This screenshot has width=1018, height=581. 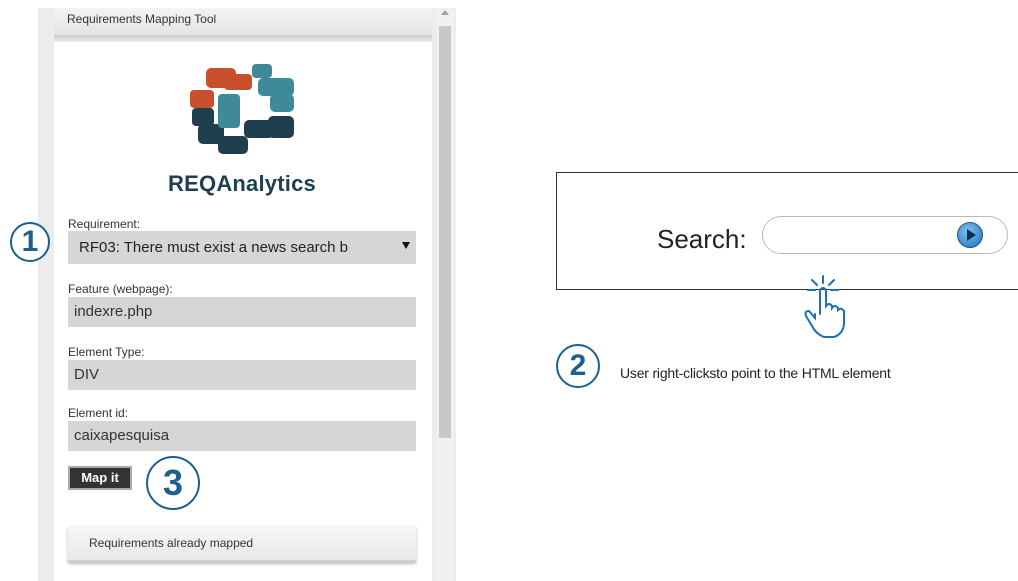 What do you see at coordinates (406, 245) in the screenshot?
I see `dropdown-arrow-icon` at bounding box center [406, 245].